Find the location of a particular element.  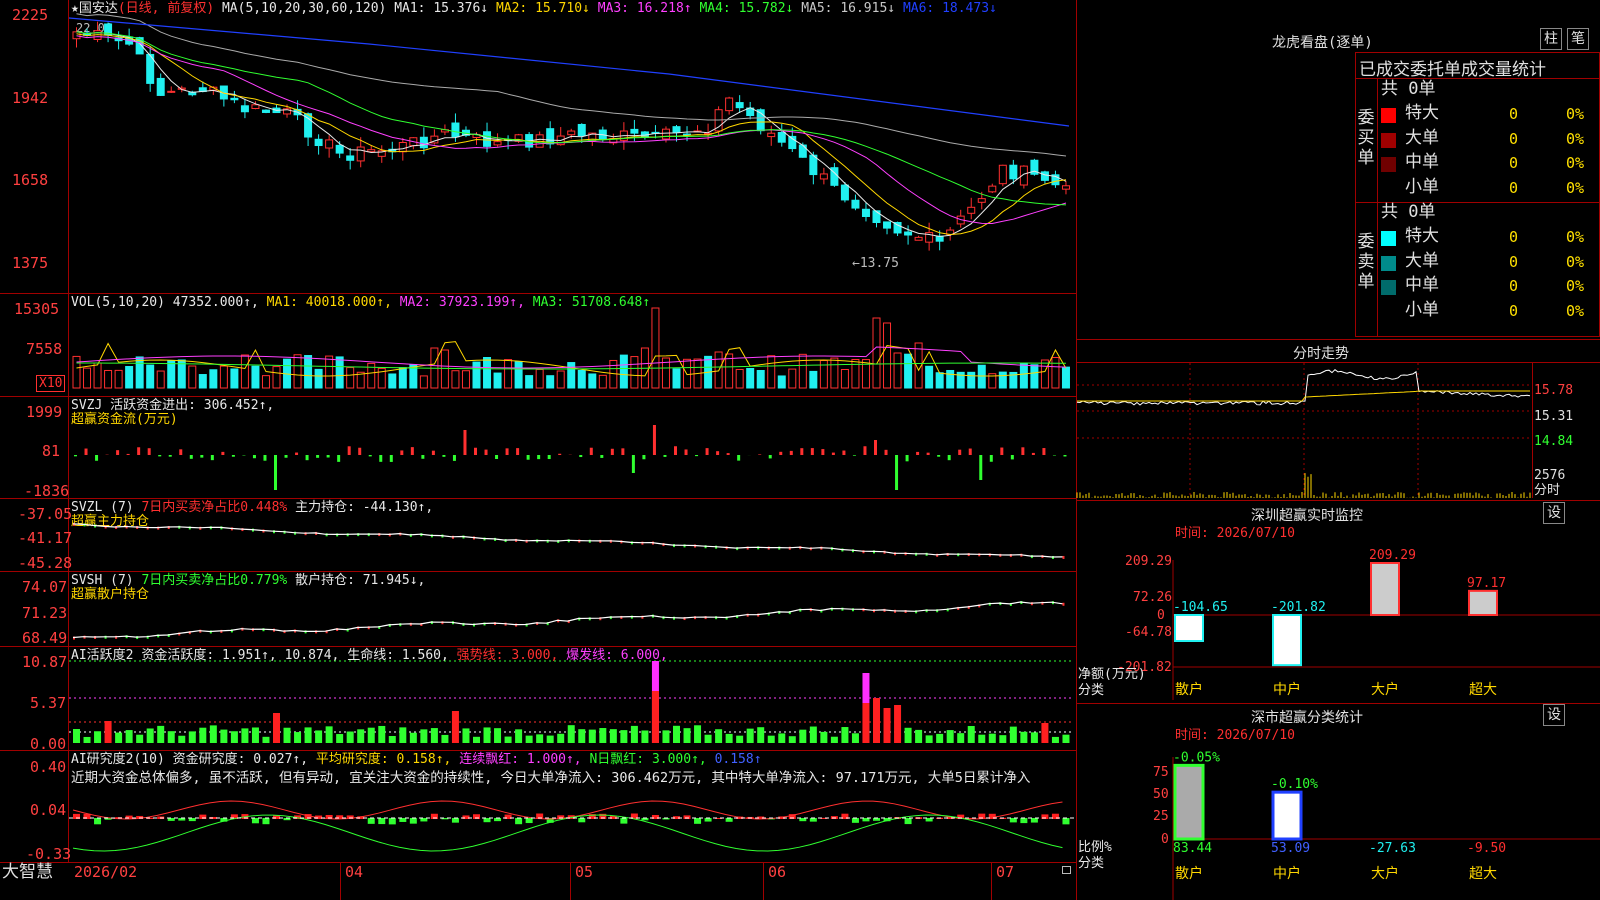

activity-chart is located at coordinates (571, 699).